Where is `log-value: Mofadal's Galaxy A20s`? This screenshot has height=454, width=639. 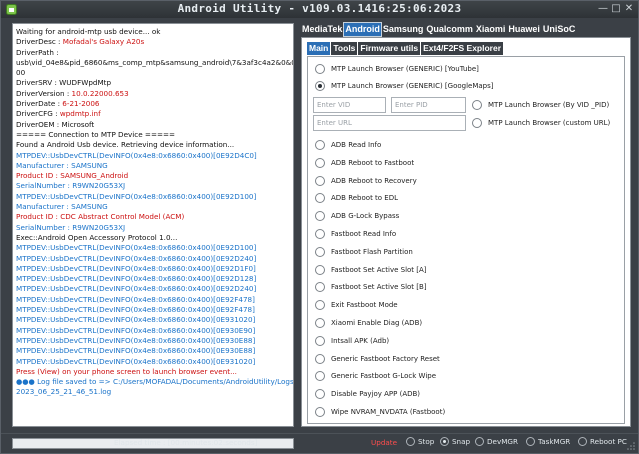
log-value: Mofadal's Galaxy A20s is located at coordinates (103, 42).